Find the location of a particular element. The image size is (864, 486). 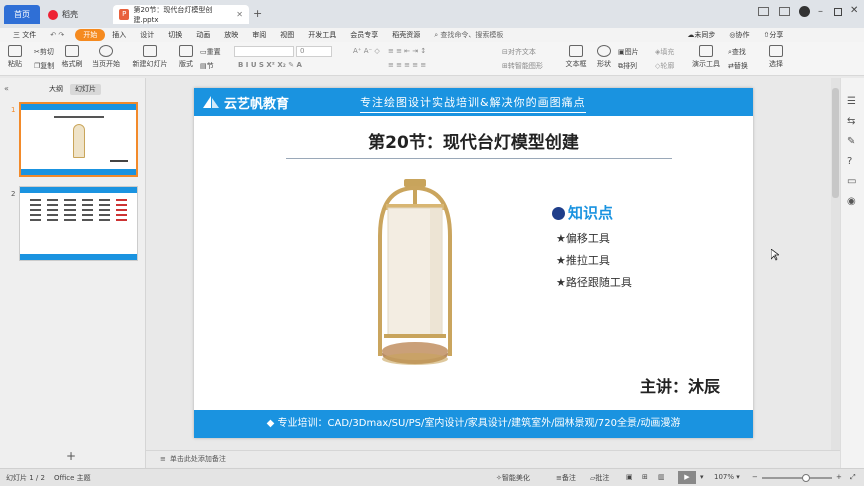

tab-document: P 第20节：现代台灯模型创建.pptx ✕ is located at coordinates (181, 14).